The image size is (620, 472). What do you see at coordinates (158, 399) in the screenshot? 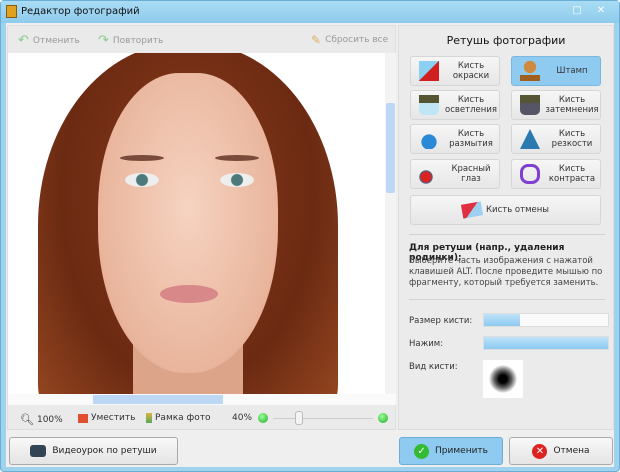
I see `horizontal-scroll-thumb` at bounding box center [158, 399].